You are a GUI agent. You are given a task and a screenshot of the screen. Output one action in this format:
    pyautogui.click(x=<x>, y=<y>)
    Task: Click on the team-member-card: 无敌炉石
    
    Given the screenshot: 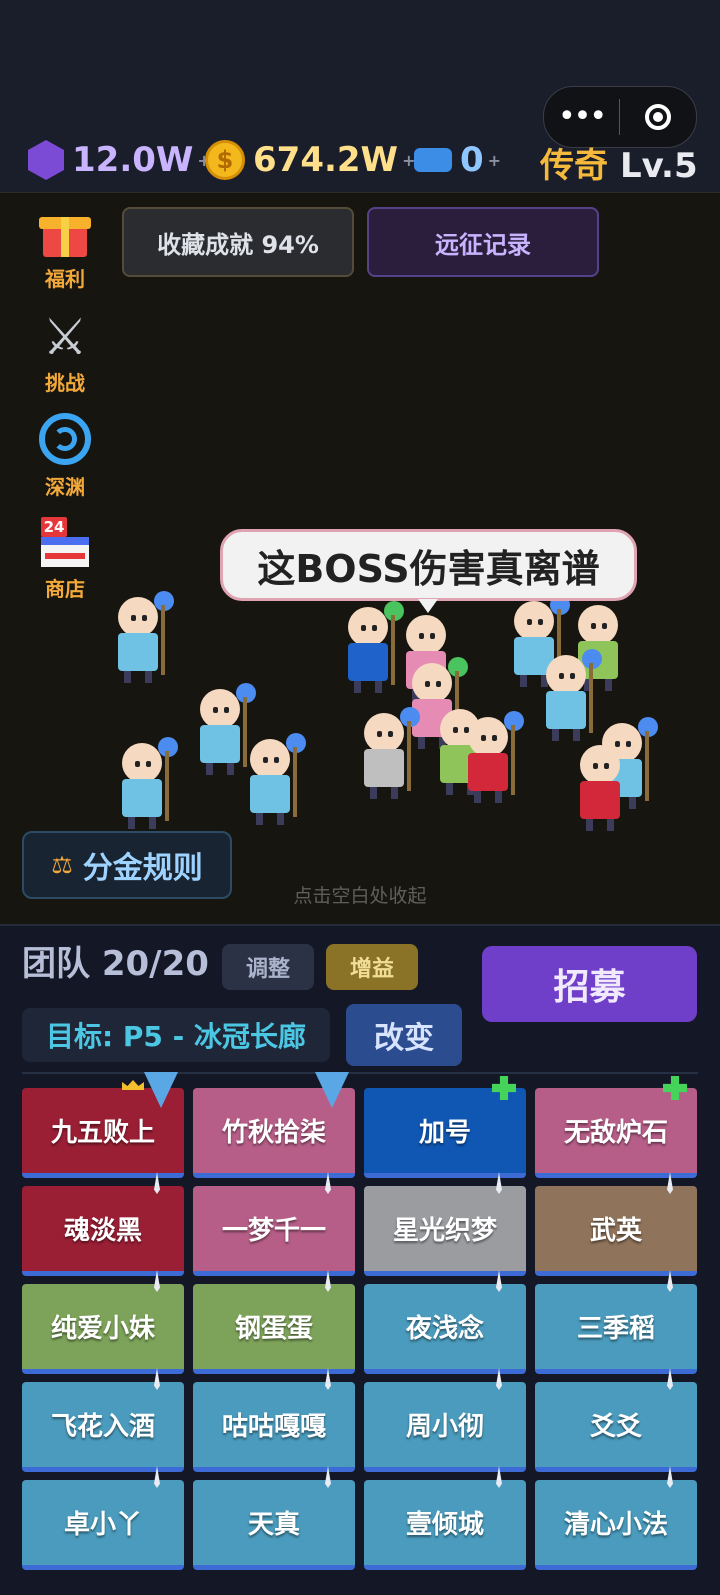 What is the action you would take?
    pyautogui.click(x=616, y=1127)
    